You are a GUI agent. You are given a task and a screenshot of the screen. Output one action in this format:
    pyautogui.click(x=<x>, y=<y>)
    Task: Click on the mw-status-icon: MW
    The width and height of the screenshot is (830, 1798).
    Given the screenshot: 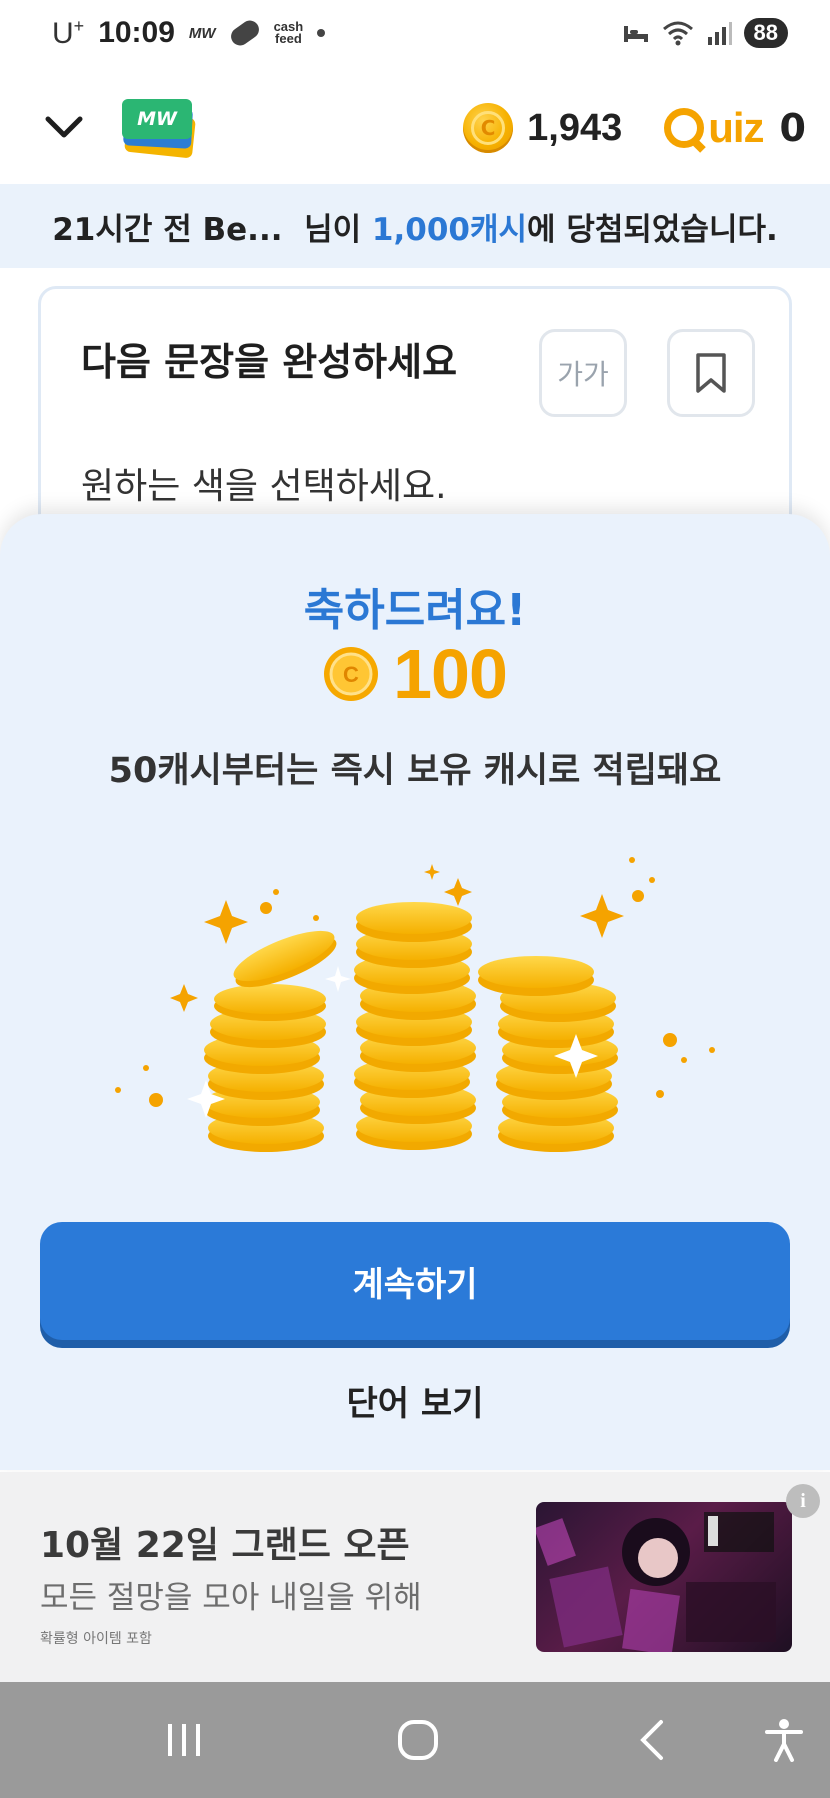 What is the action you would take?
    pyautogui.click(x=202, y=33)
    